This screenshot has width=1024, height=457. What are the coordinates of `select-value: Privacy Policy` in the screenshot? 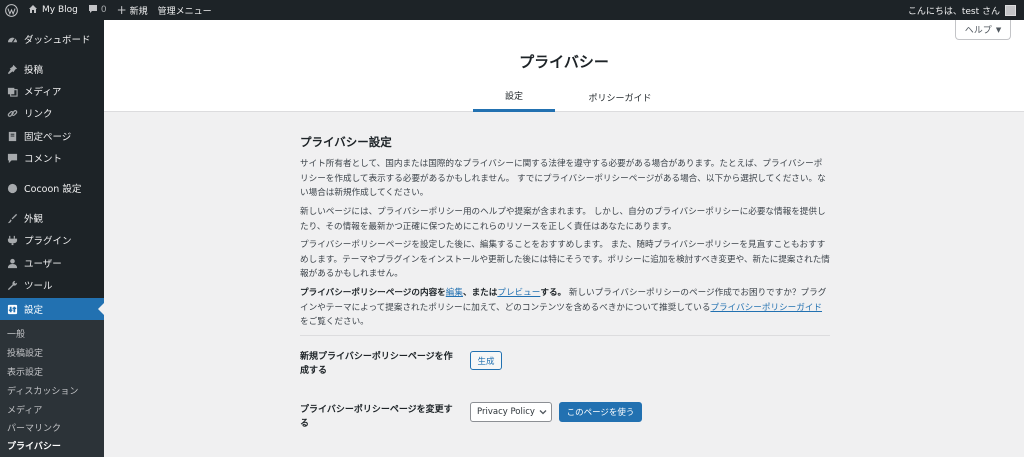 It's located at (506, 412).